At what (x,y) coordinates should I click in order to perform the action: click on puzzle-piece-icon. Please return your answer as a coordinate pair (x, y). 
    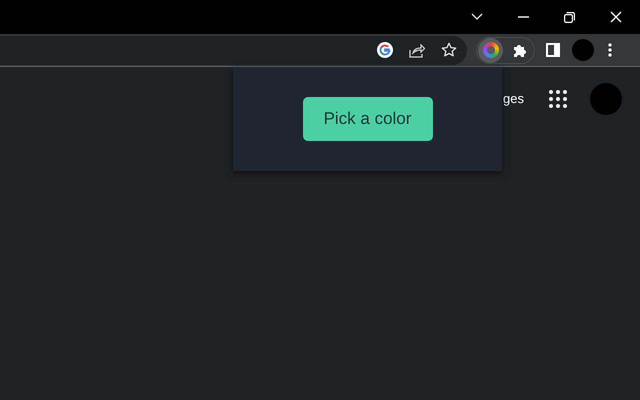
    Looking at the image, I should click on (520, 50).